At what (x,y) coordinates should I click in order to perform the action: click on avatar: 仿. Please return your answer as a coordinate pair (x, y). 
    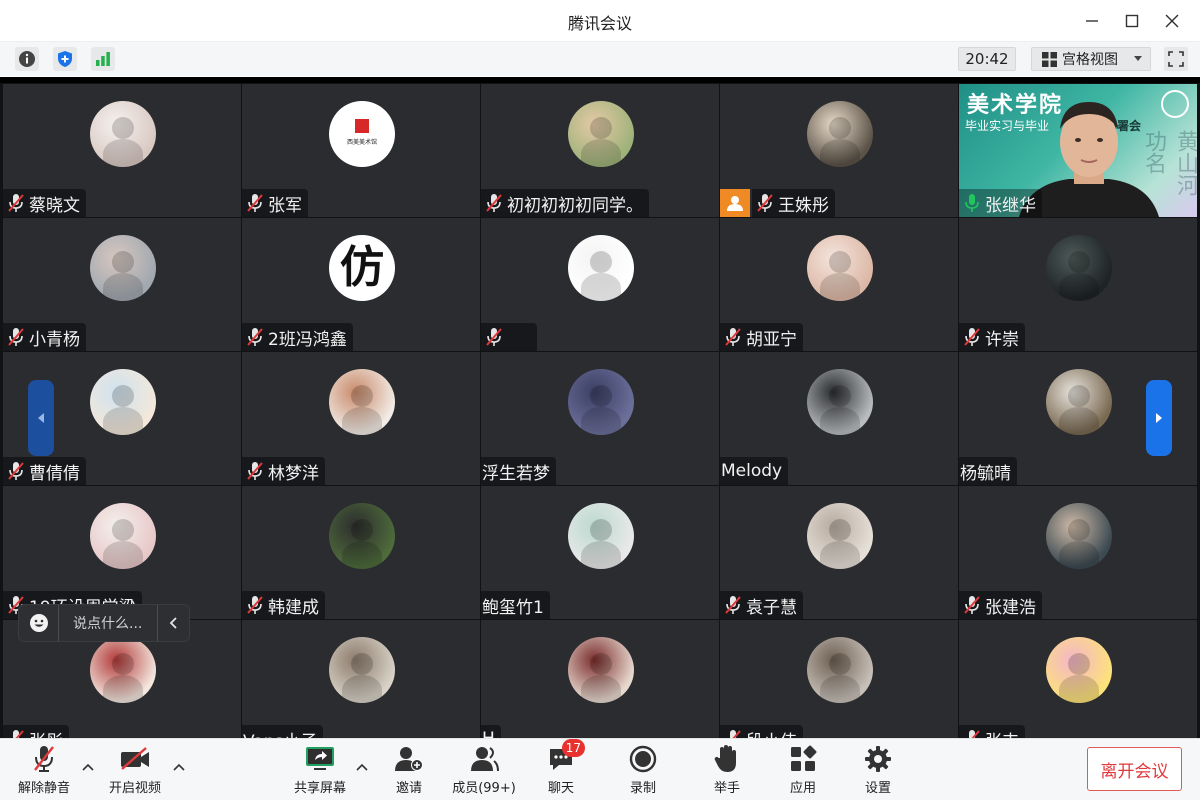
    Looking at the image, I should click on (362, 268).